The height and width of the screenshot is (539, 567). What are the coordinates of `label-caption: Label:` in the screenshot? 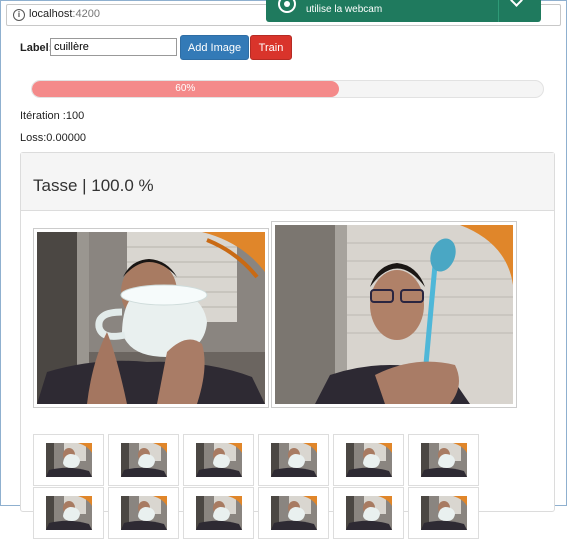 It's located at (36, 48).